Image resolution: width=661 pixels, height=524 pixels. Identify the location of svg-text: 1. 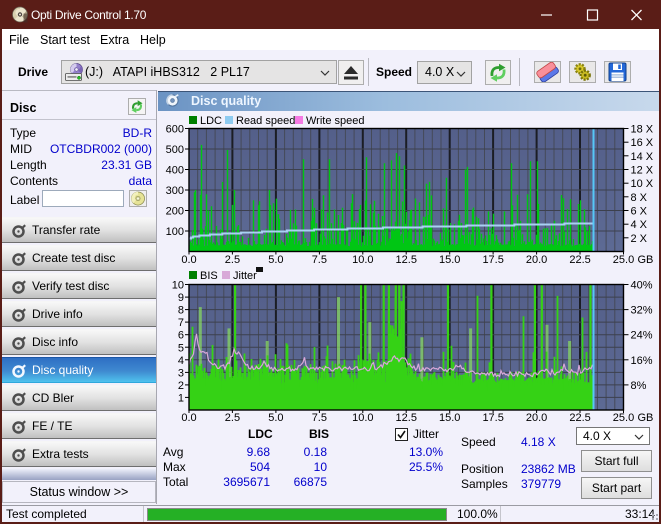
(181, 398).